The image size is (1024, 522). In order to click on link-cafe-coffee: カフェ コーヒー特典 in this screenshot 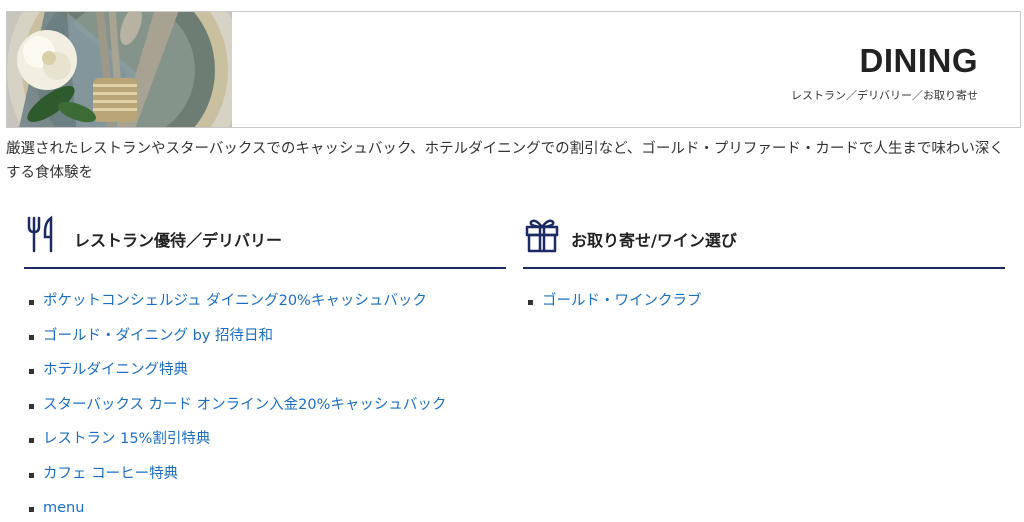, I will do `click(110, 474)`.